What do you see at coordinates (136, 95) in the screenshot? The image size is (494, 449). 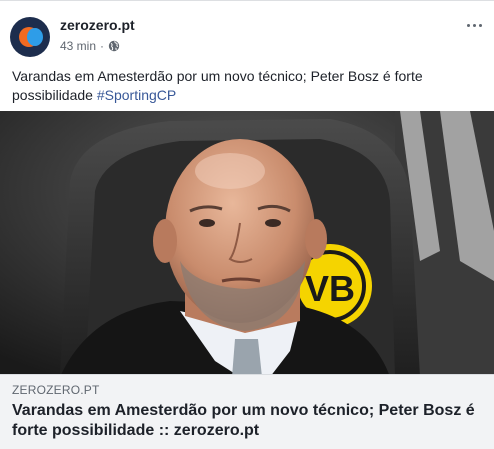 I see `hashtag-link: #SportingCP` at bounding box center [136, 95].